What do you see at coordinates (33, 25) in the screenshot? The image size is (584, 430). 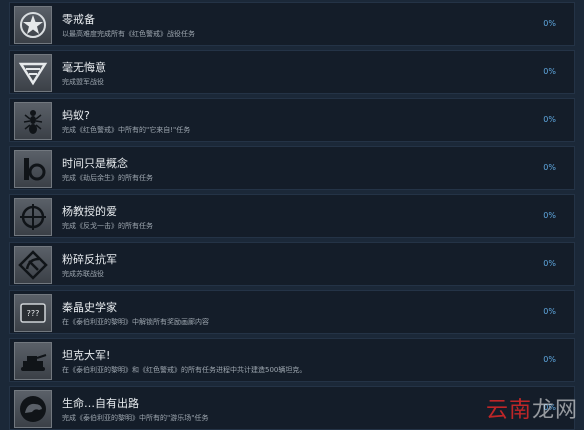 I see `soviet-star-badge-icon` at bounding box center [33, 25].